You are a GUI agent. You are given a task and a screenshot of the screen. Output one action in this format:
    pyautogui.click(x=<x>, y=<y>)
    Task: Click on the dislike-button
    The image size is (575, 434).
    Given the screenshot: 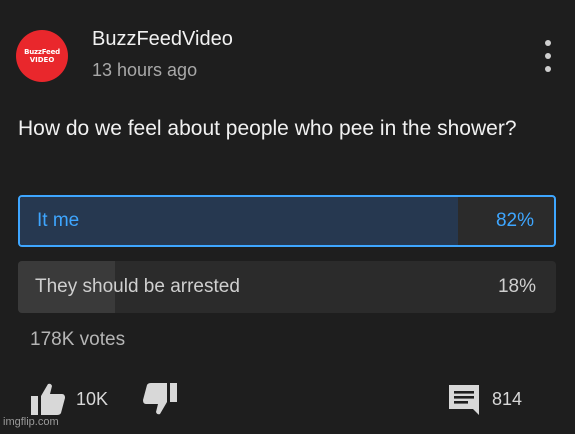 What is the action you would take?
    pyautogui.click(x=160, y=399)
    